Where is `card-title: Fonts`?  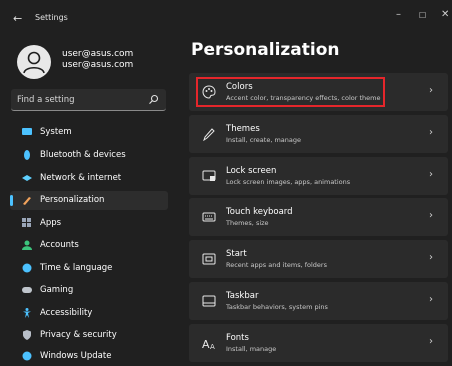
card-title: Fonts is located at coordinates (237, 338).